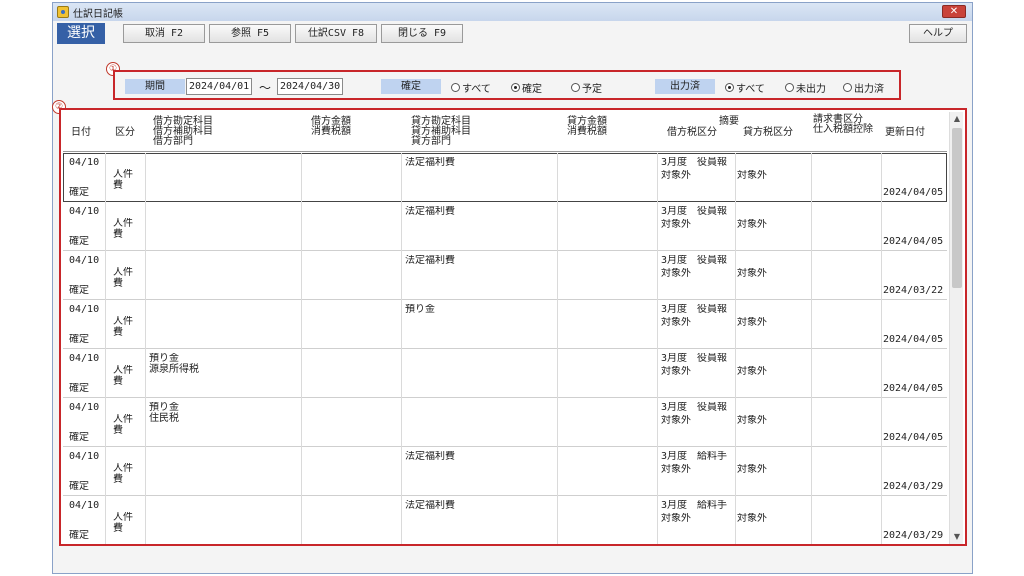 The image size is (1024, 576). What do you see at coordinates (420, 309) in the screenshot?
I see `cell-credit-account: 預り金` at bounding box center [420, 309].